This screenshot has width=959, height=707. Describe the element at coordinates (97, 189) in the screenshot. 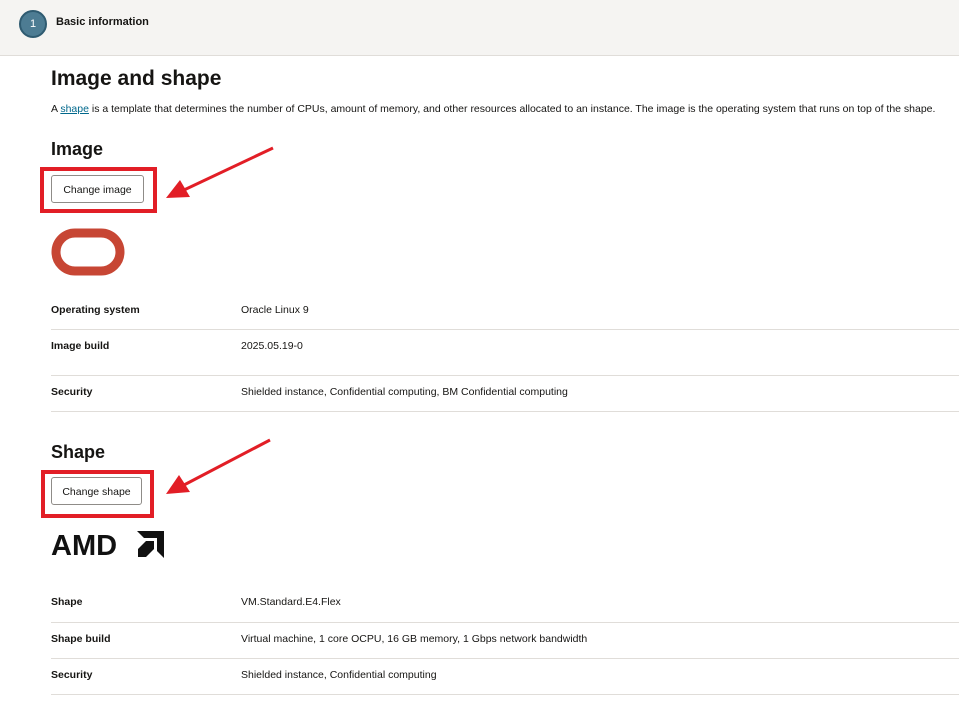

I see `change-image-button: Change image` at that location.